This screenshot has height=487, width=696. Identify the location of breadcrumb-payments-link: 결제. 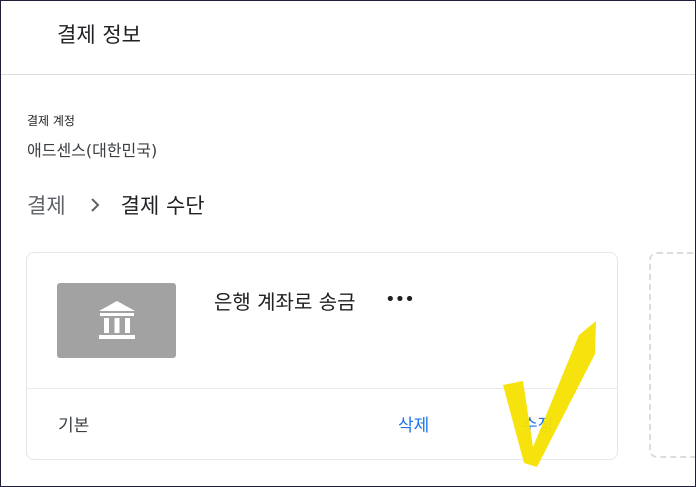
(46, 205).